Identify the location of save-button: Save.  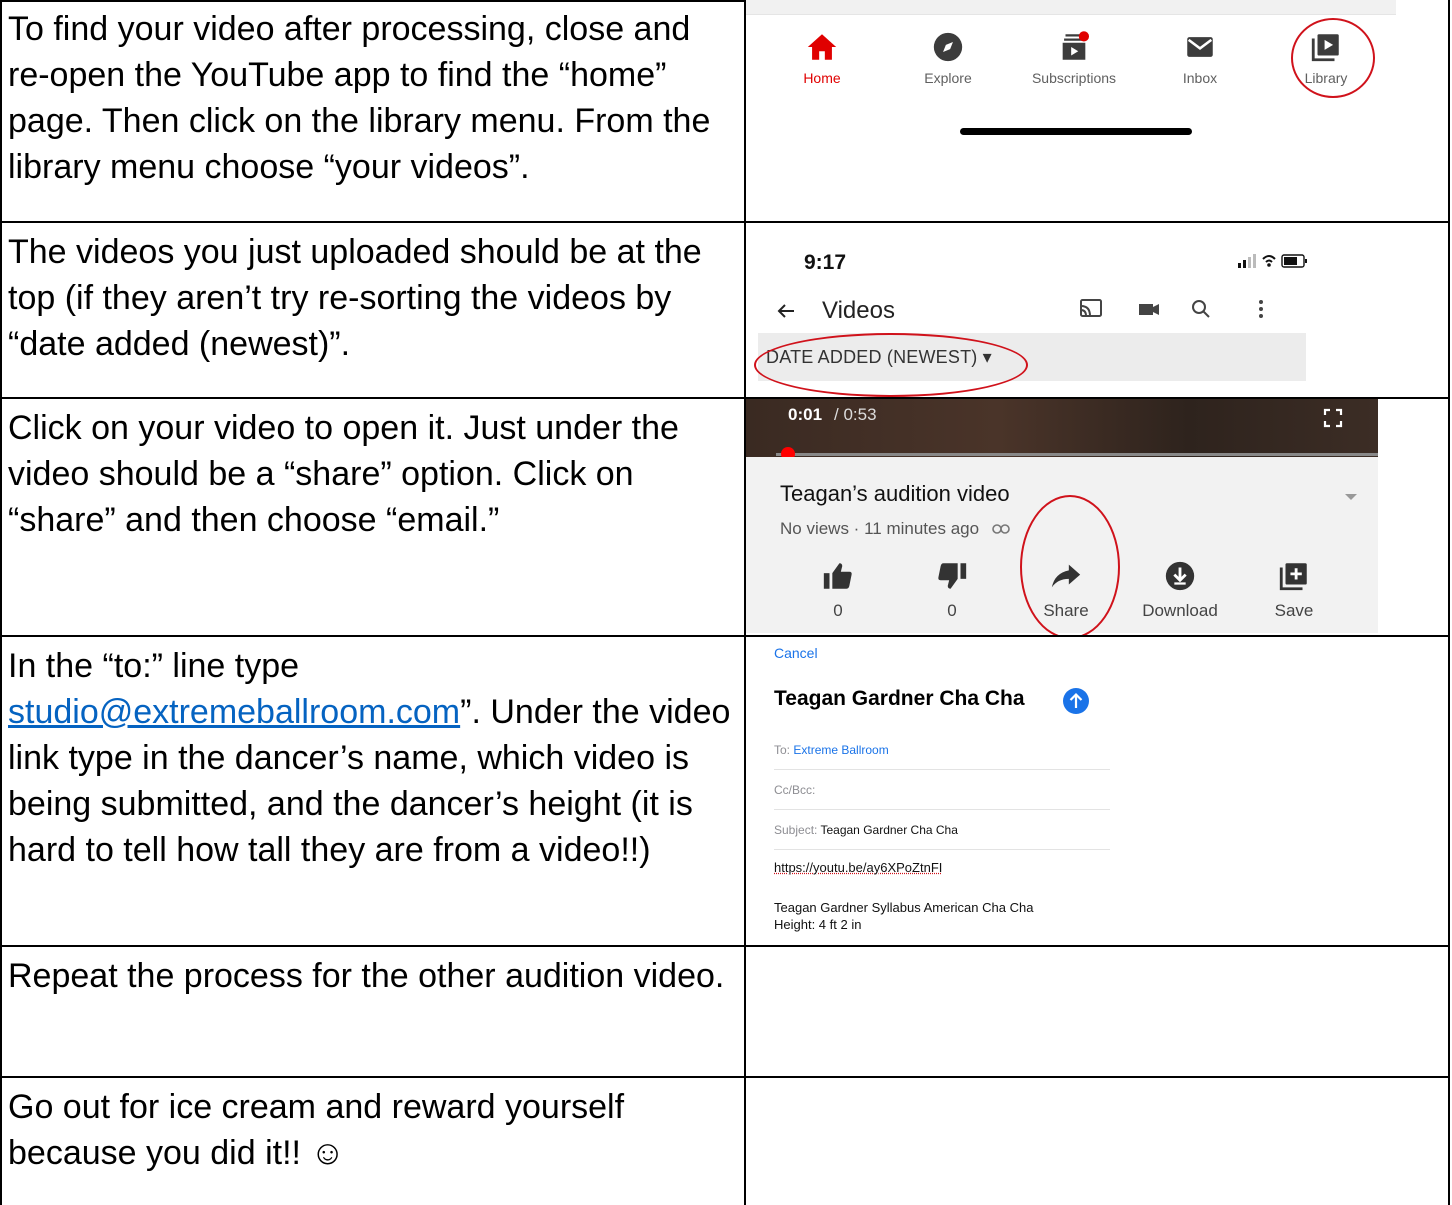
(1294, 590).